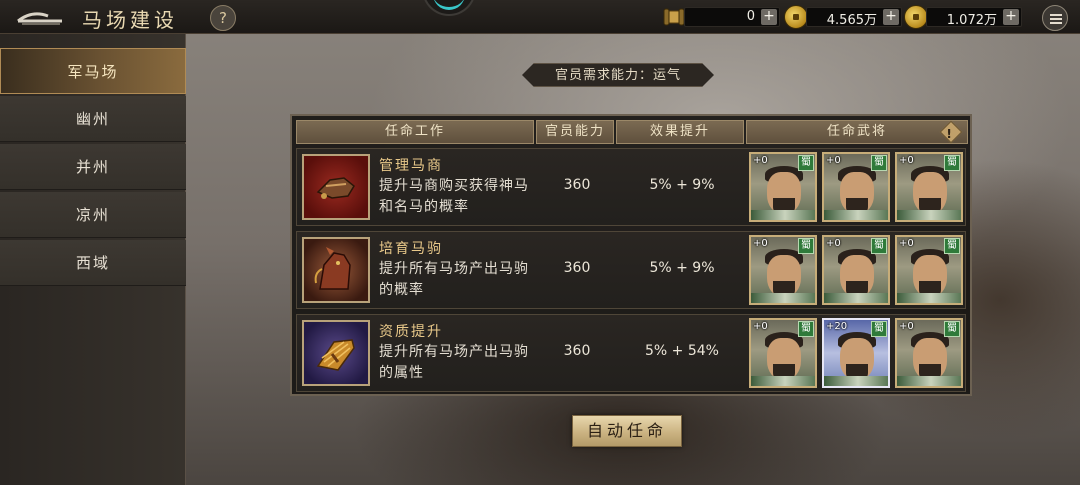 The width and height of the screenshot is (1080, 485). I want to click on task-name: 管理马商, so click(411, 166).